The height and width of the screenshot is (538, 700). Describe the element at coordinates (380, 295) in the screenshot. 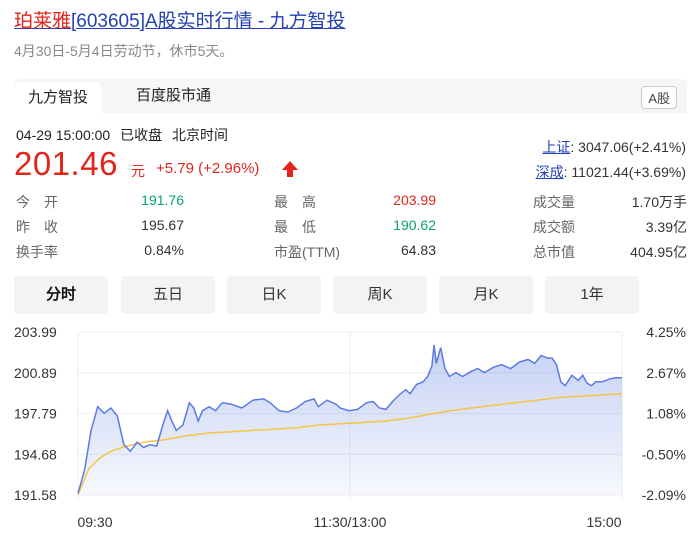

I see `tab-weekly-k: 周K` at that location.